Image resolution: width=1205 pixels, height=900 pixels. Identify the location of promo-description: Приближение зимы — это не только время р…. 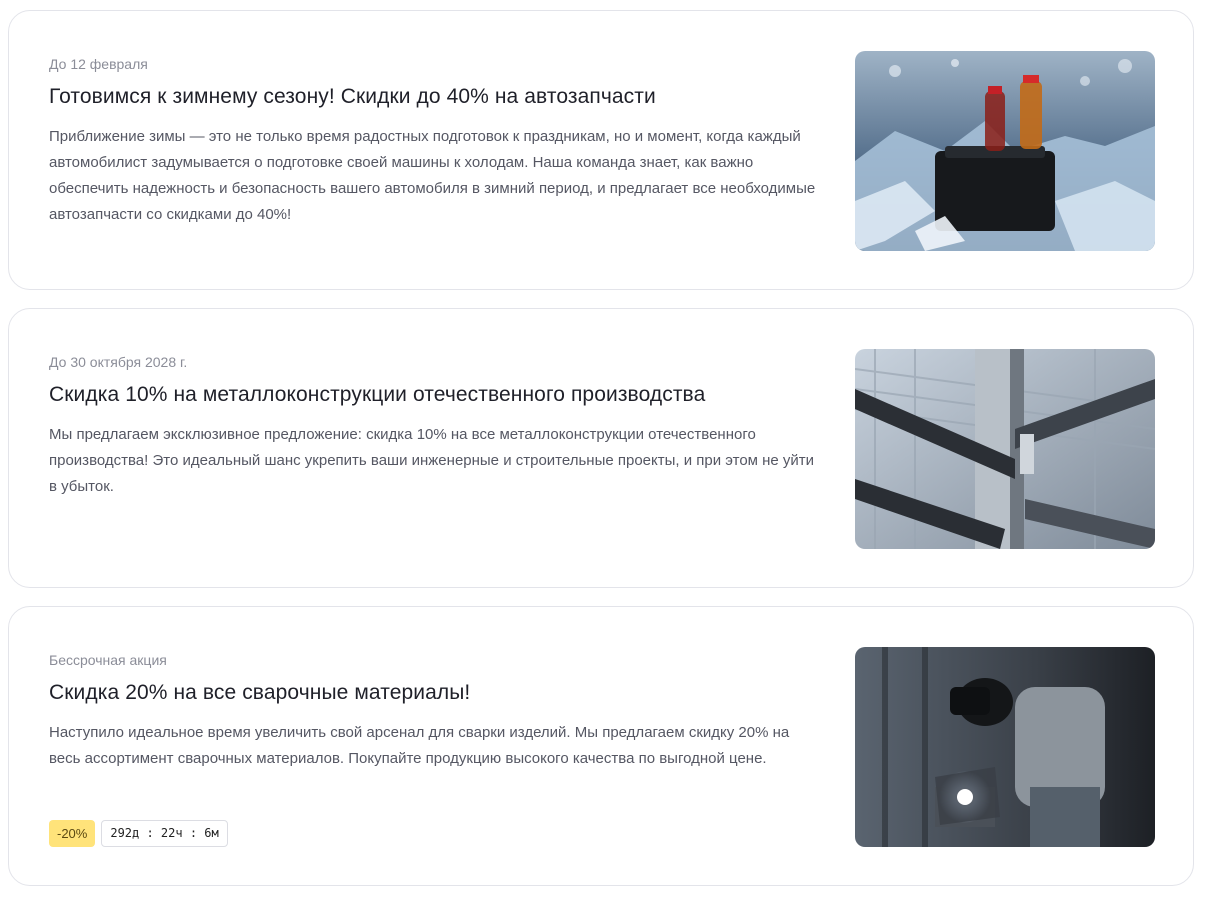
(432, 175).